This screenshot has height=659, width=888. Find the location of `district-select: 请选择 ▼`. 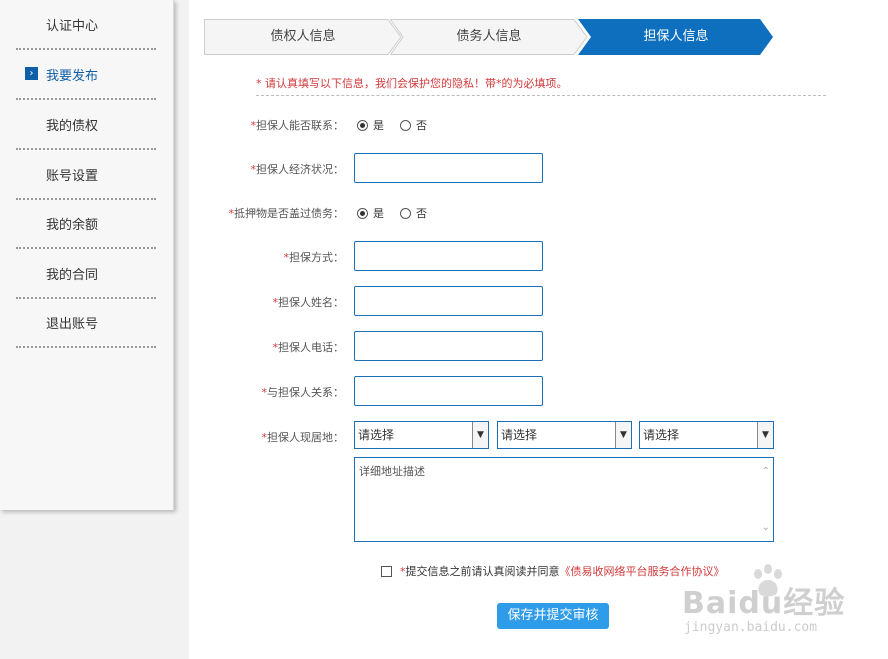

district-select: 请选择 ▼ is located at coordinates (706, 435).